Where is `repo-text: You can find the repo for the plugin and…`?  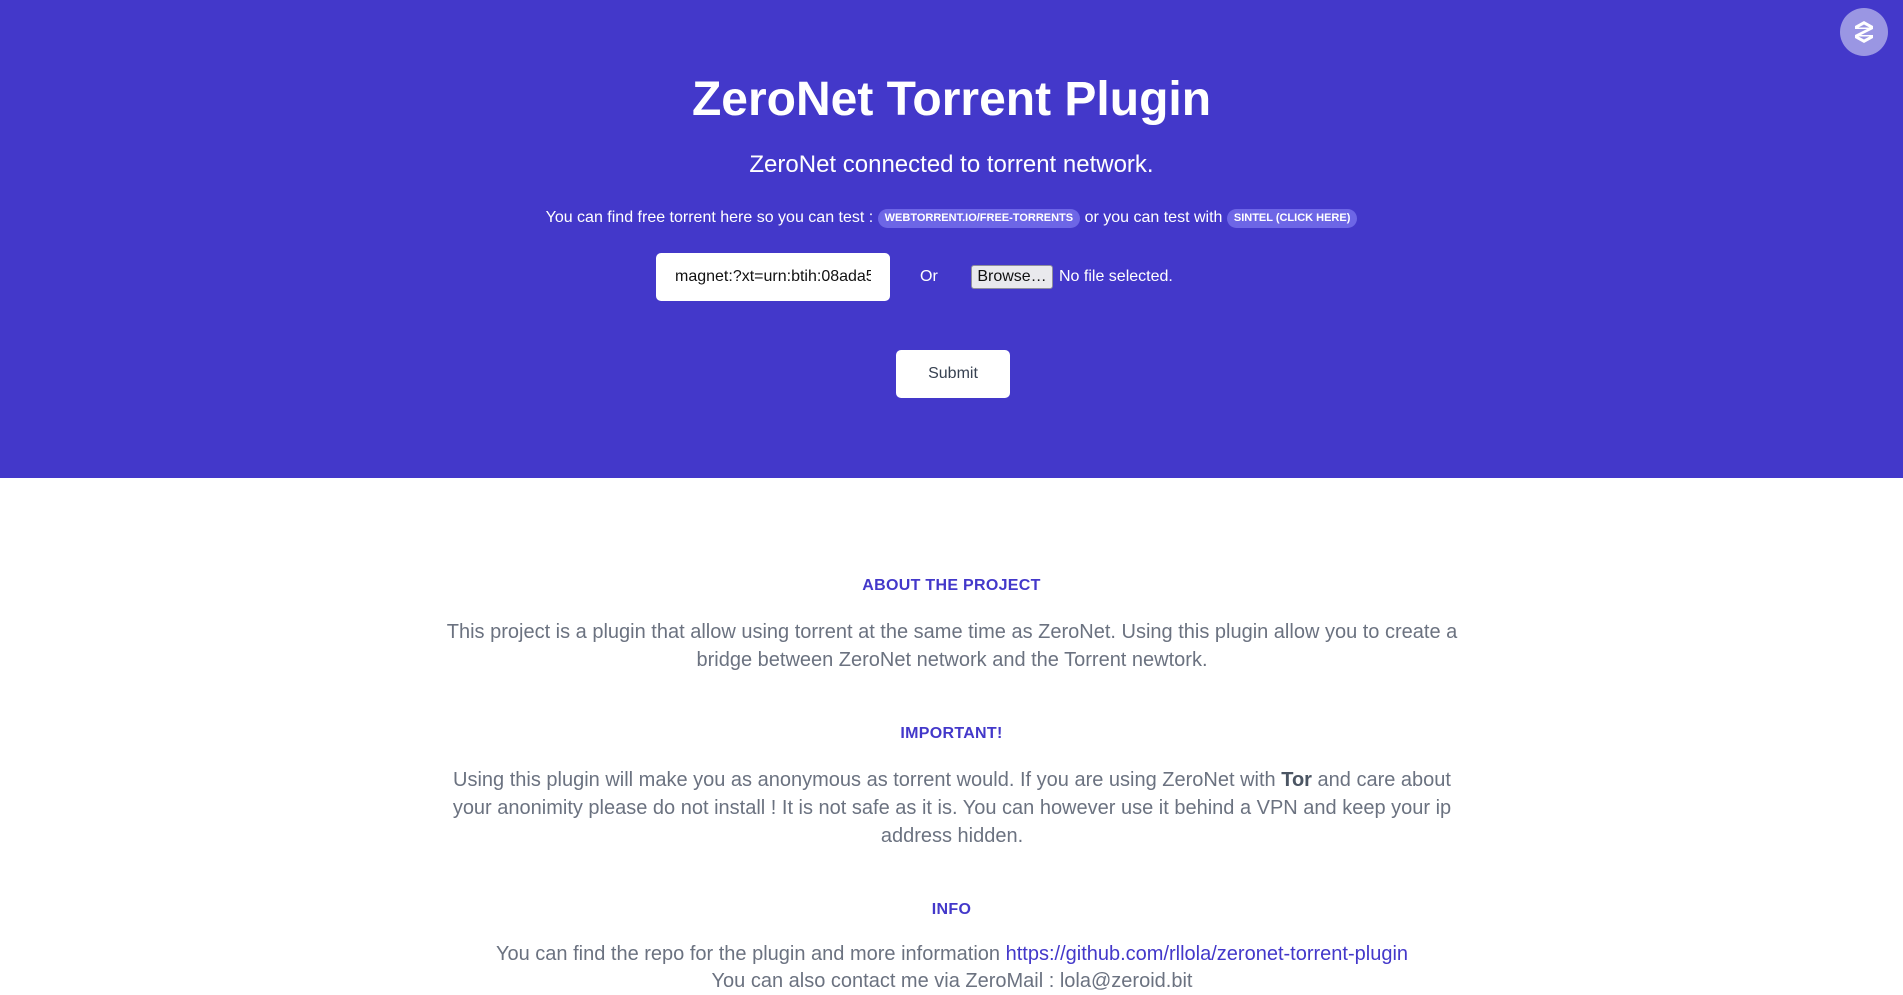 repo-text: You can find the repo for the plugin and… is located at coordinates (748, 954).